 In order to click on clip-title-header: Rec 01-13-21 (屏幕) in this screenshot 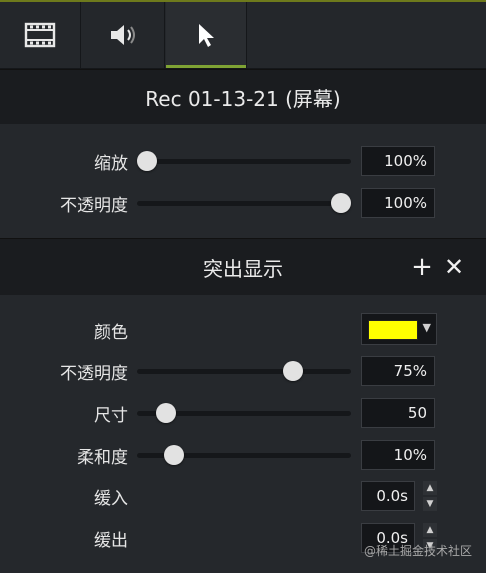, I will do `click(243, 97)`.